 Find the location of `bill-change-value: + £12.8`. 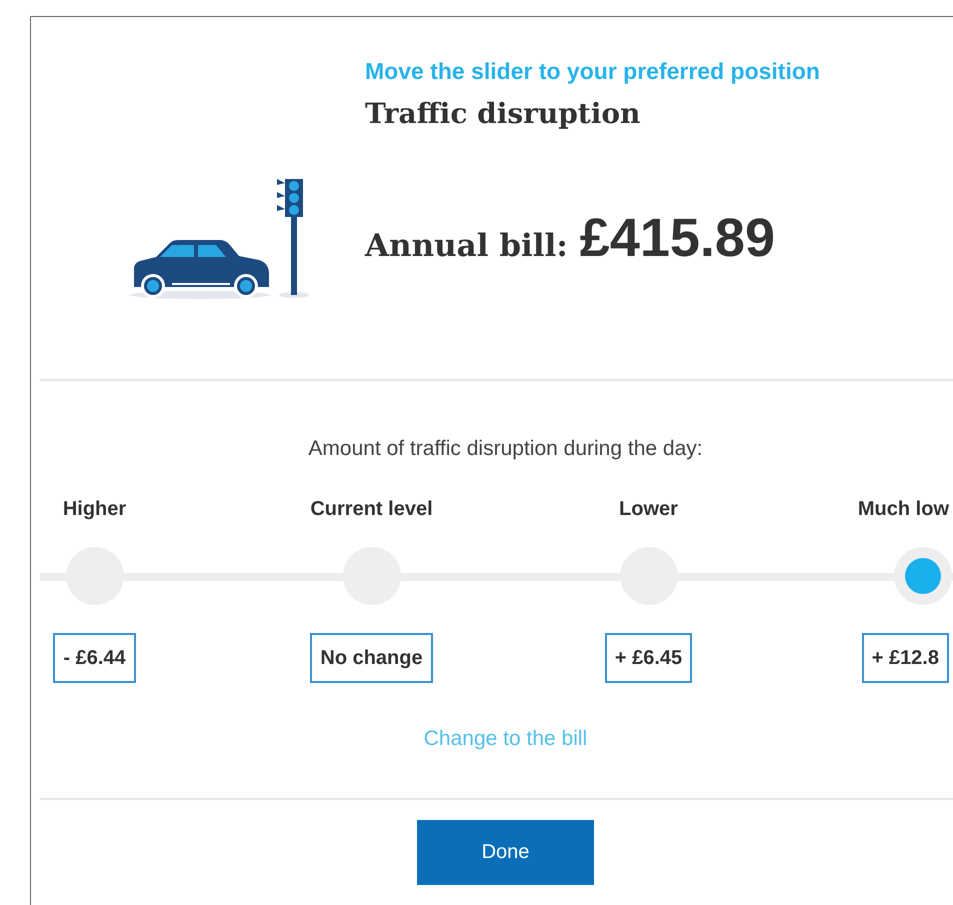

bill-change-value: + £12.8 is located at coordinates (905, 658).